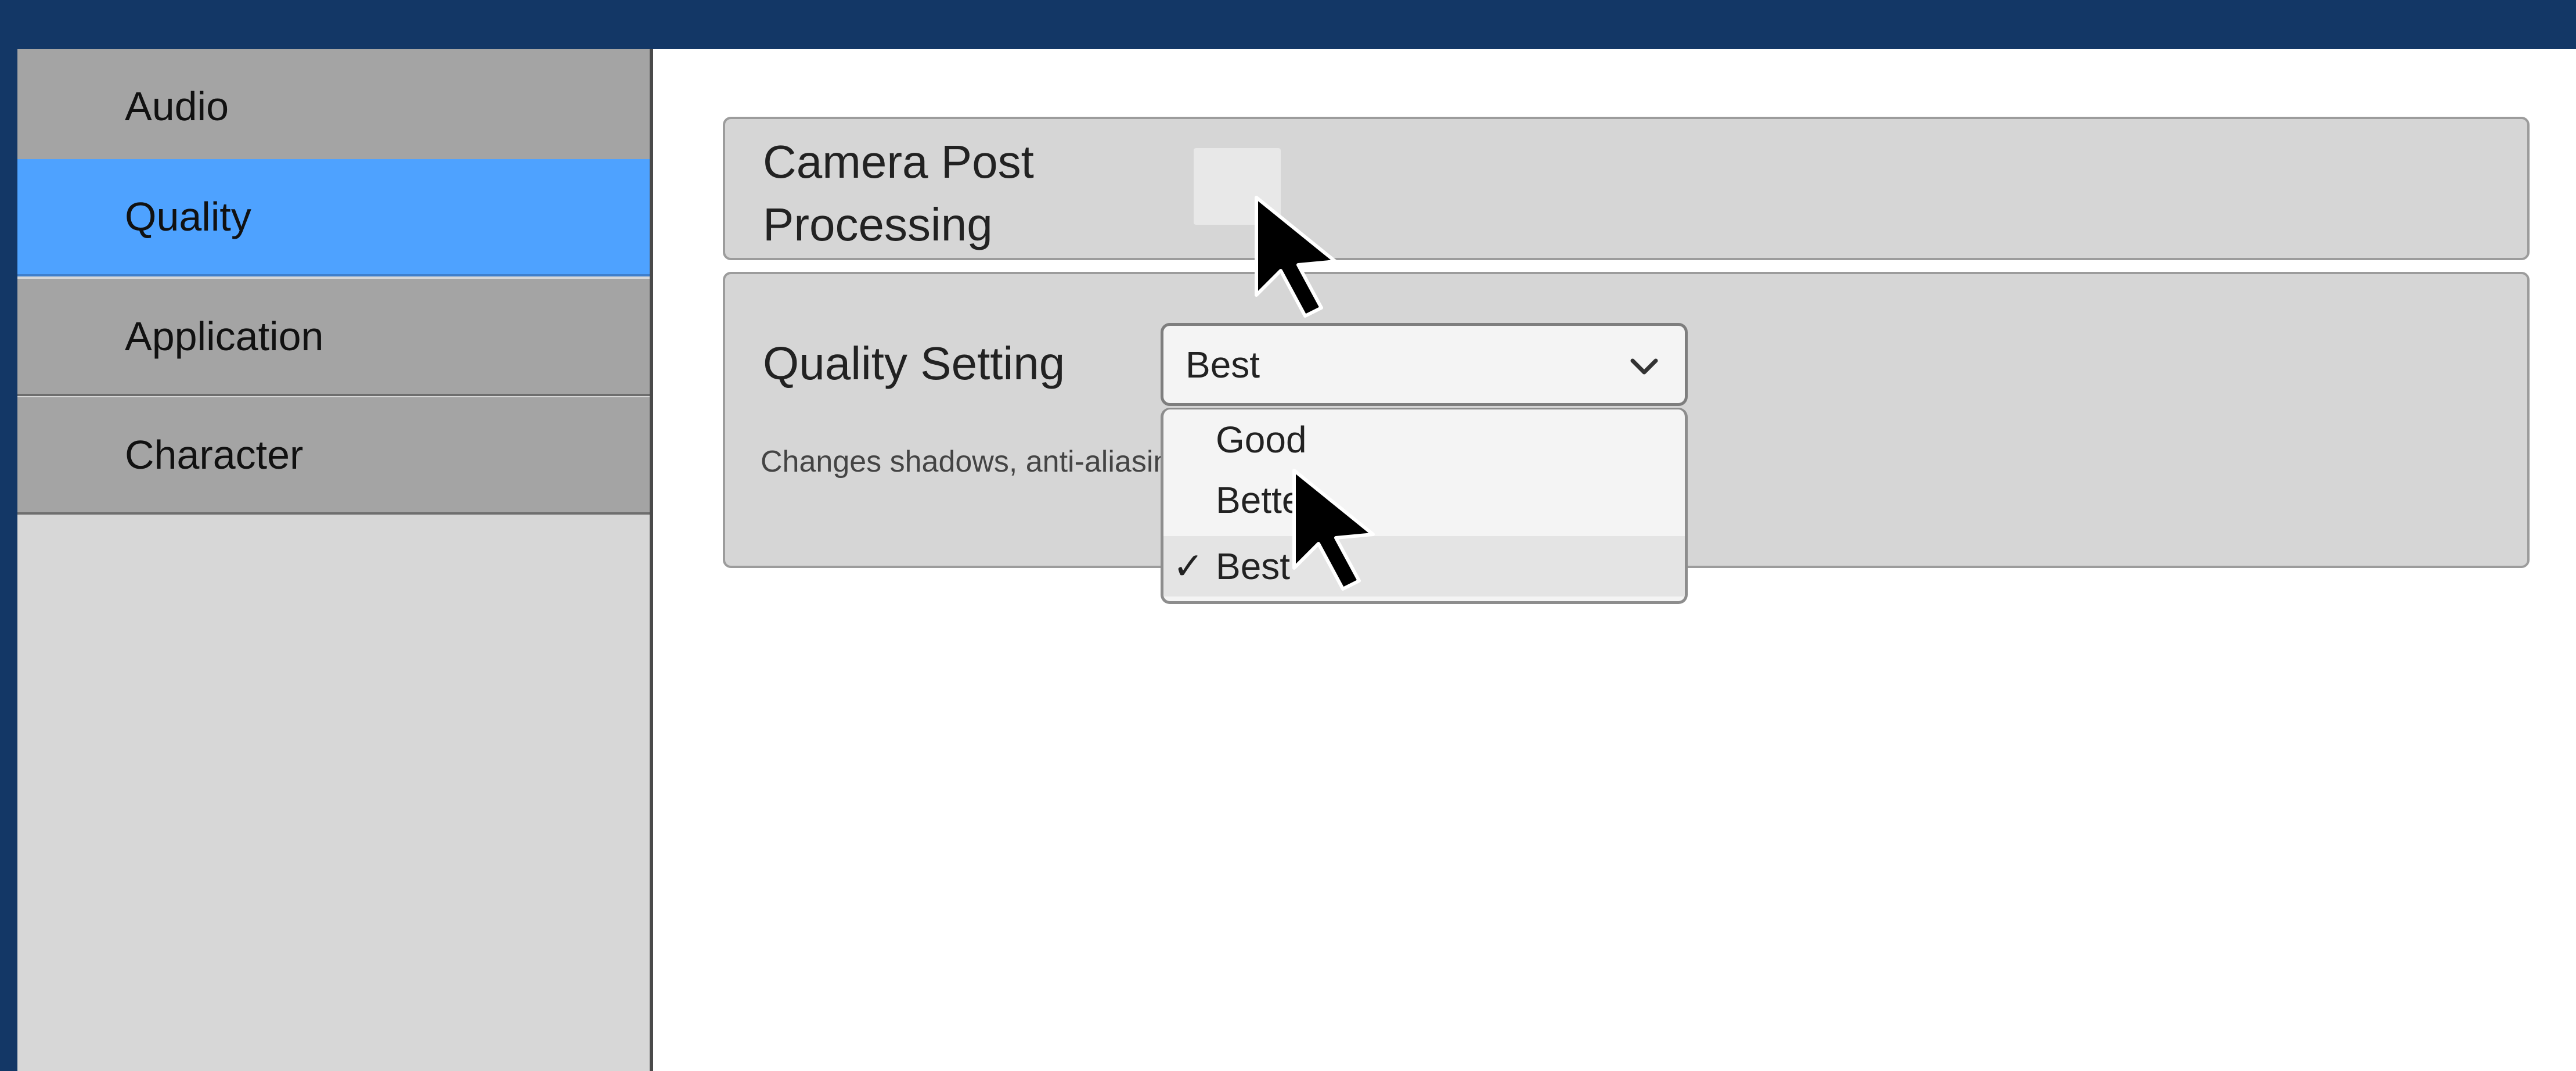 The image size is (2576, 1071). I want to click on option-label: Best, so click(1253, 566).